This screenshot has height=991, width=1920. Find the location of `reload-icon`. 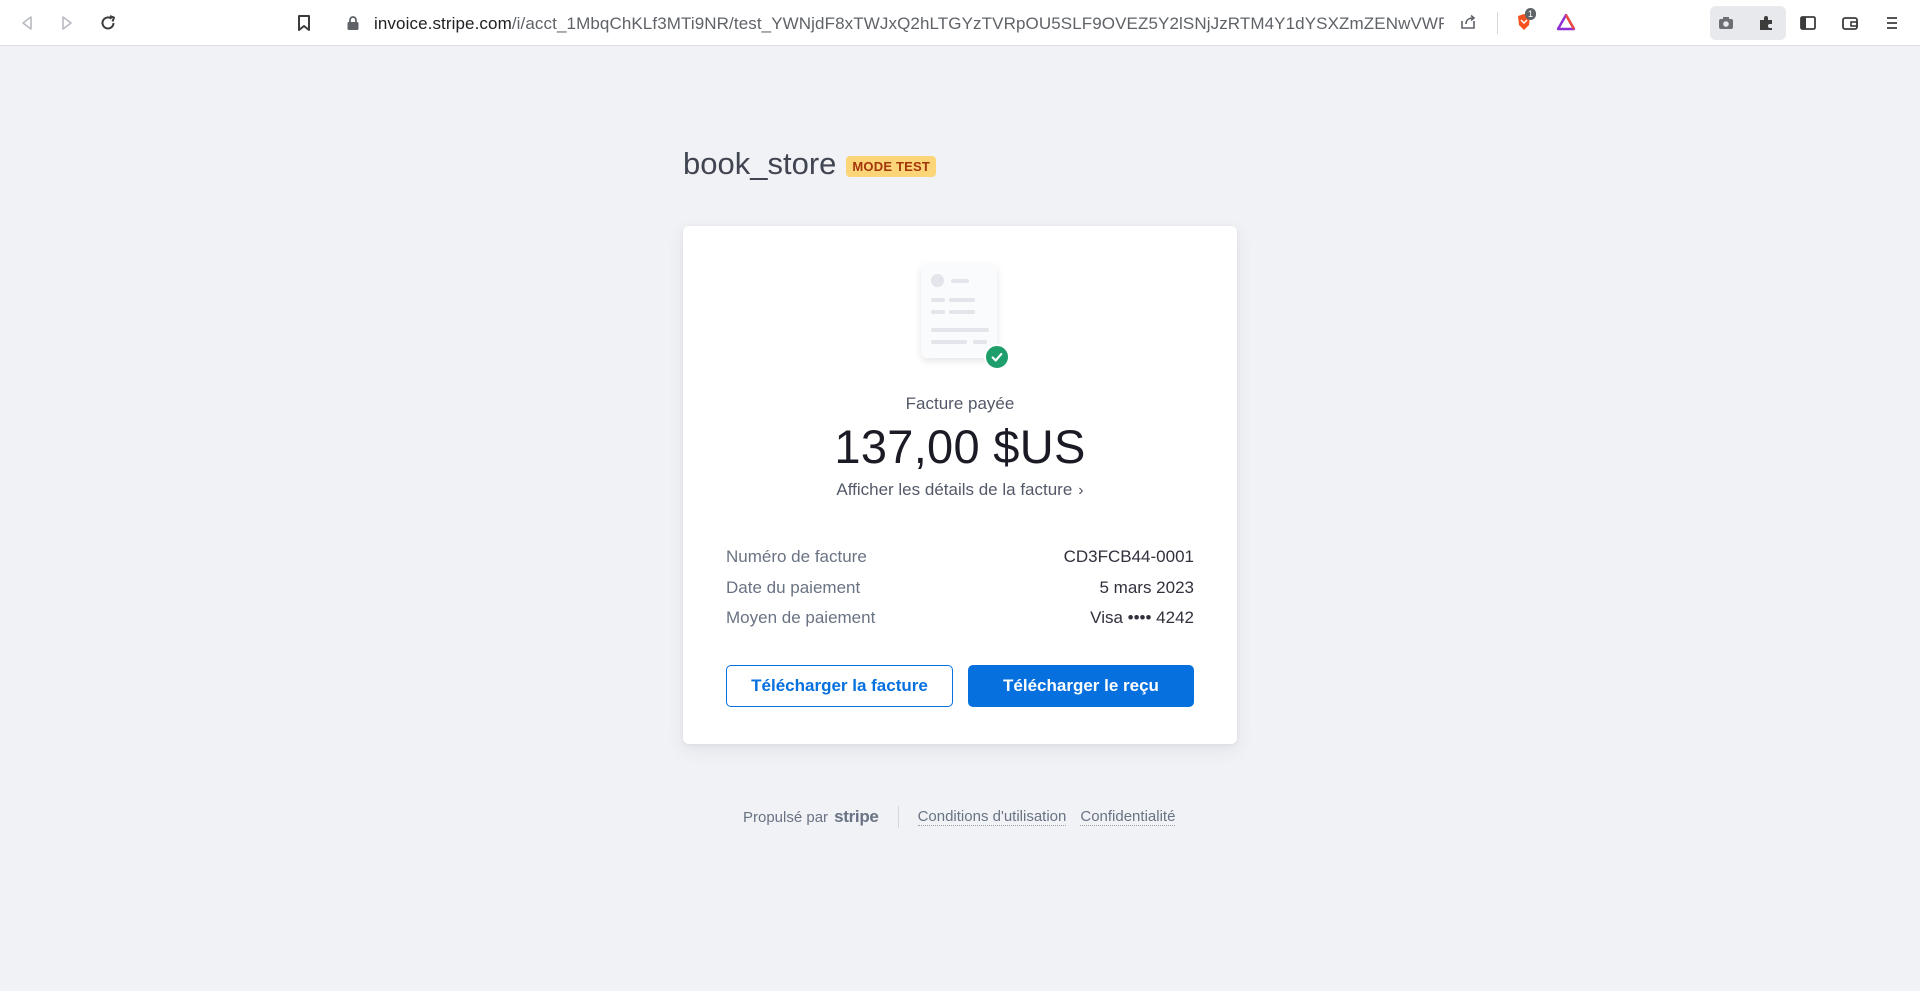

reload-icon is located at coordinates (108, 23).